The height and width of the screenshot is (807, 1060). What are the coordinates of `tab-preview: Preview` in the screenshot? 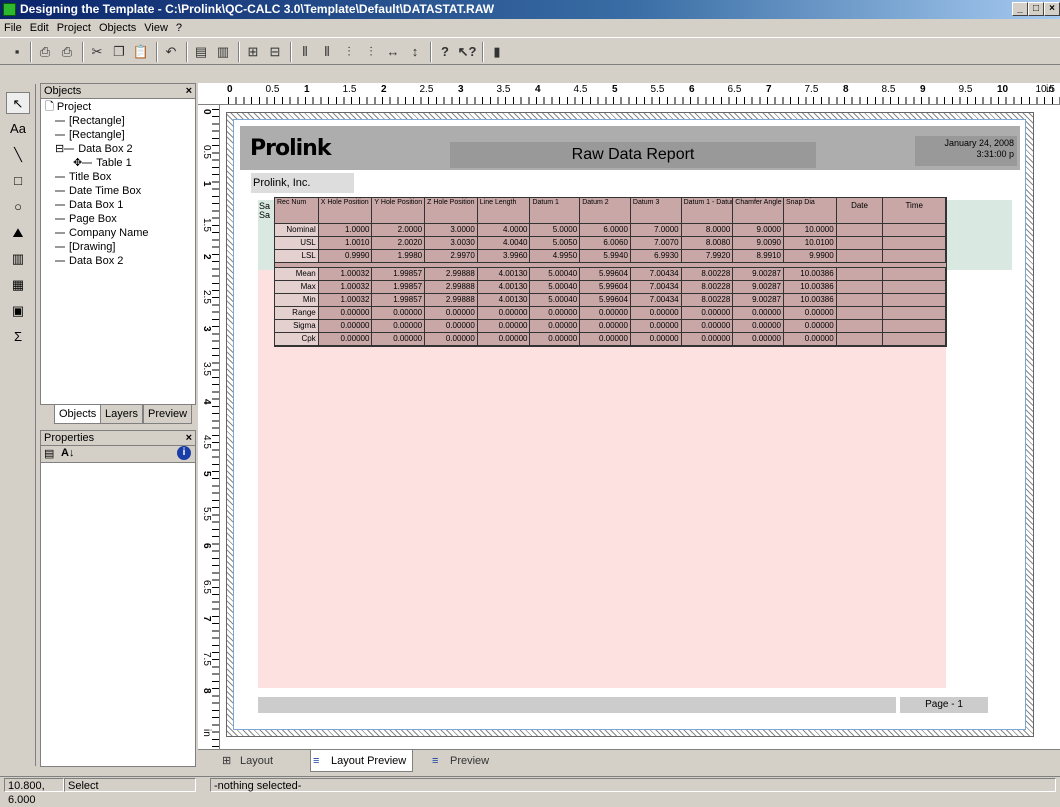 It's located at (168, 414).